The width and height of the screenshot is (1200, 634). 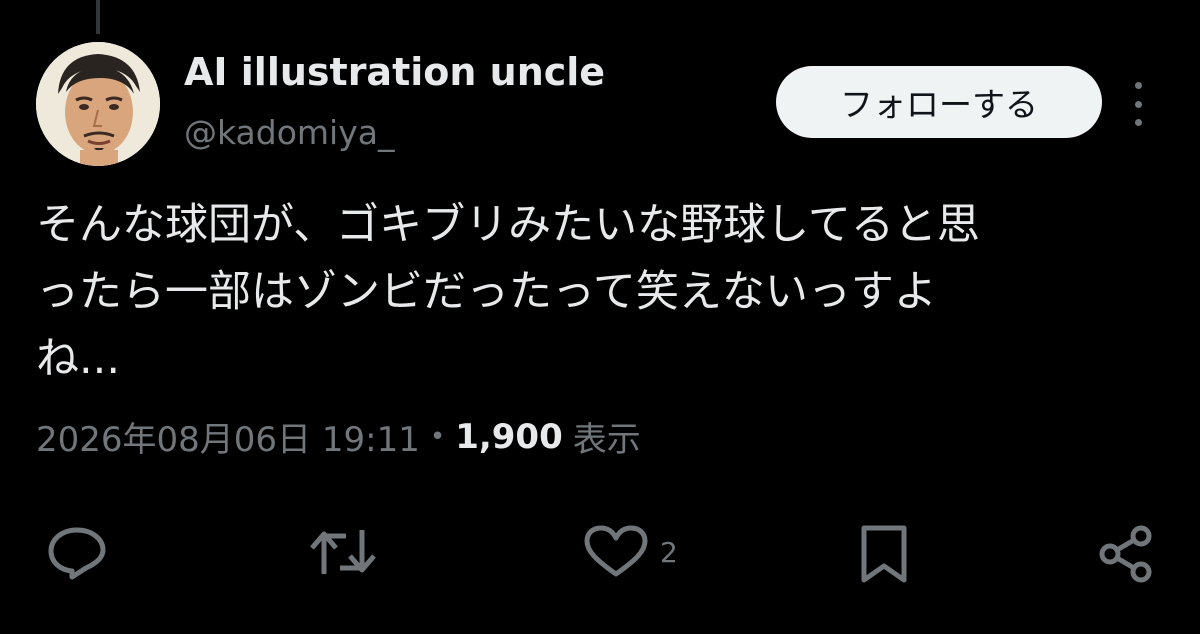 I want to click on retweet-icon, so click(x=343, y=552).